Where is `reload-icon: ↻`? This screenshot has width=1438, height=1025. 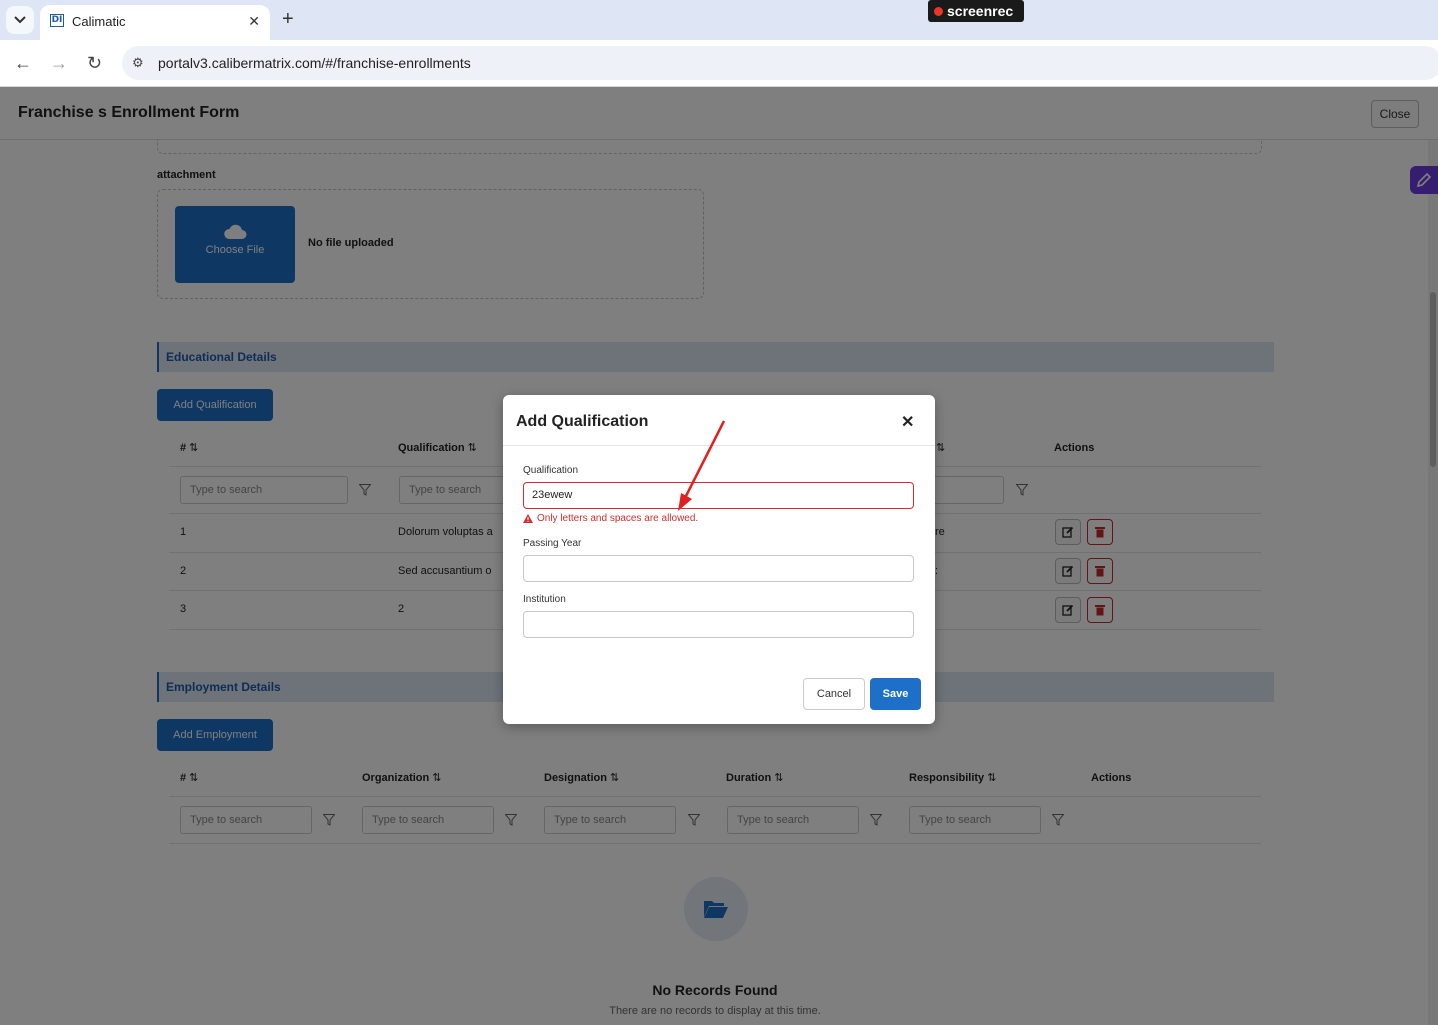 reload-icon: ↻ is located at coordinates (94, 63).